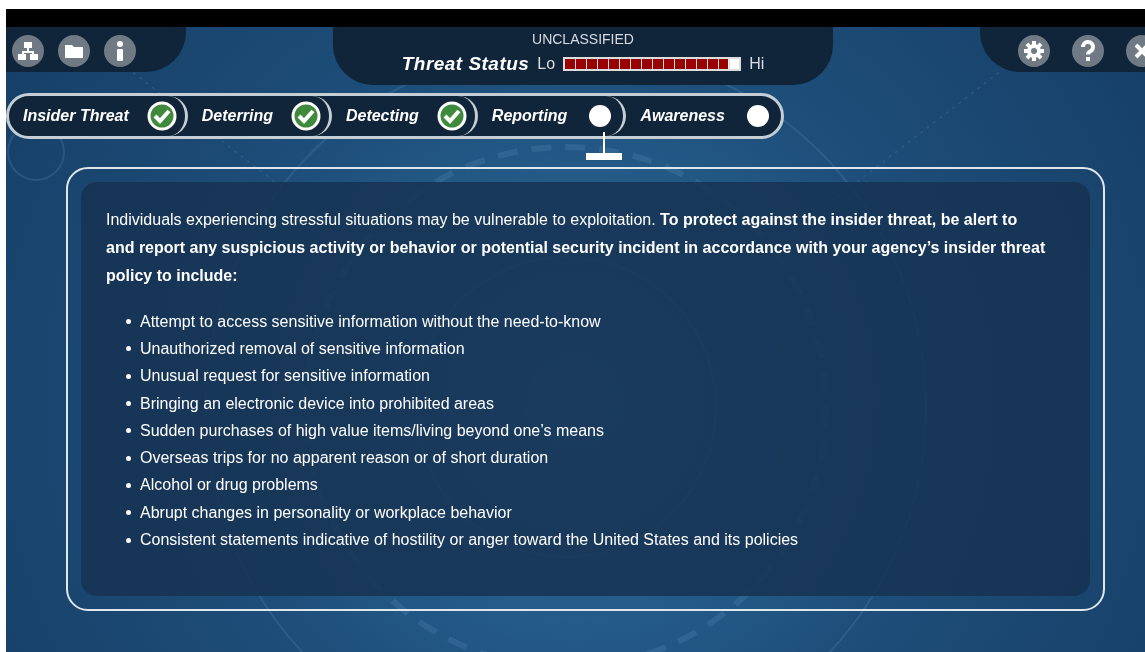 The image size is (1145, 652). I want to click on low-label: Lo, so click(546, 64).